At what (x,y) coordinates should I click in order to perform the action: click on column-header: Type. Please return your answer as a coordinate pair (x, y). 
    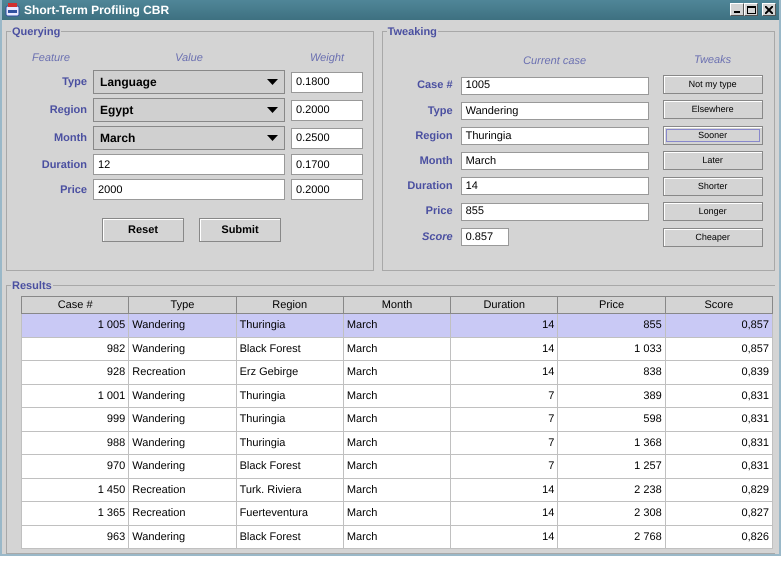
    Looking at the image, I should click on (182, 305).